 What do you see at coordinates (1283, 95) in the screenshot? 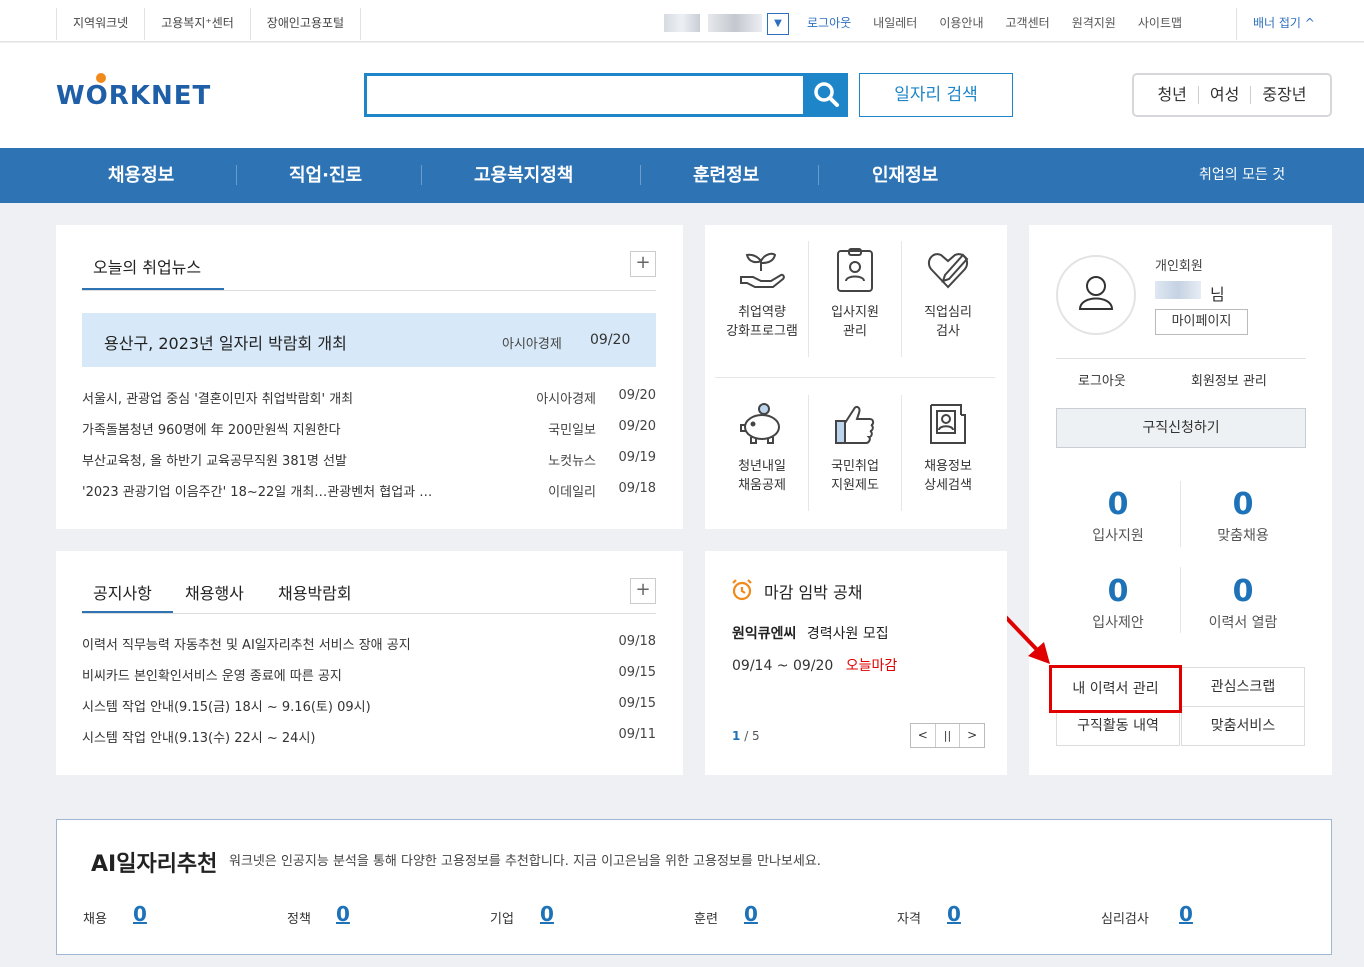
I see `seg-middle-aged: 중장년` at bounding box center [1283, 95].